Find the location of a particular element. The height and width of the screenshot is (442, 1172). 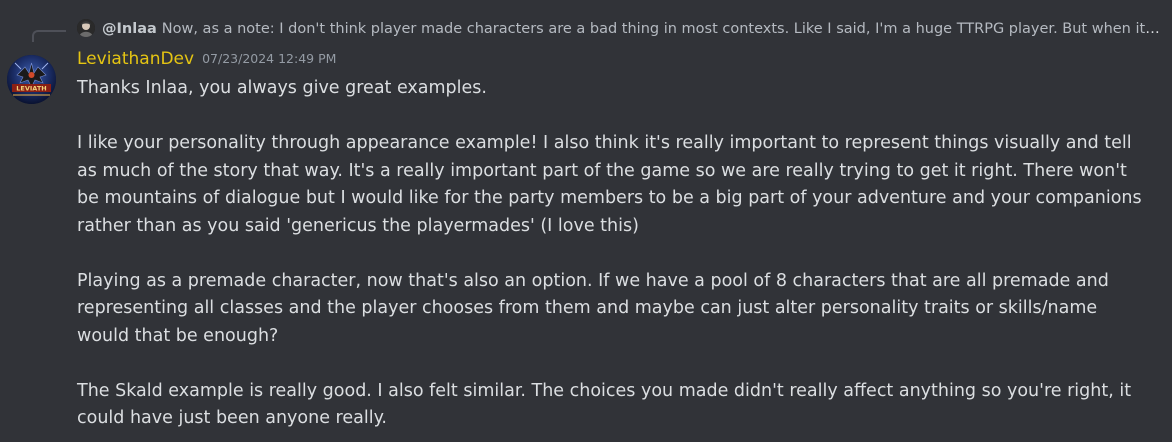

author-avatar: LEVIATH is located at coordinates (31, 79).